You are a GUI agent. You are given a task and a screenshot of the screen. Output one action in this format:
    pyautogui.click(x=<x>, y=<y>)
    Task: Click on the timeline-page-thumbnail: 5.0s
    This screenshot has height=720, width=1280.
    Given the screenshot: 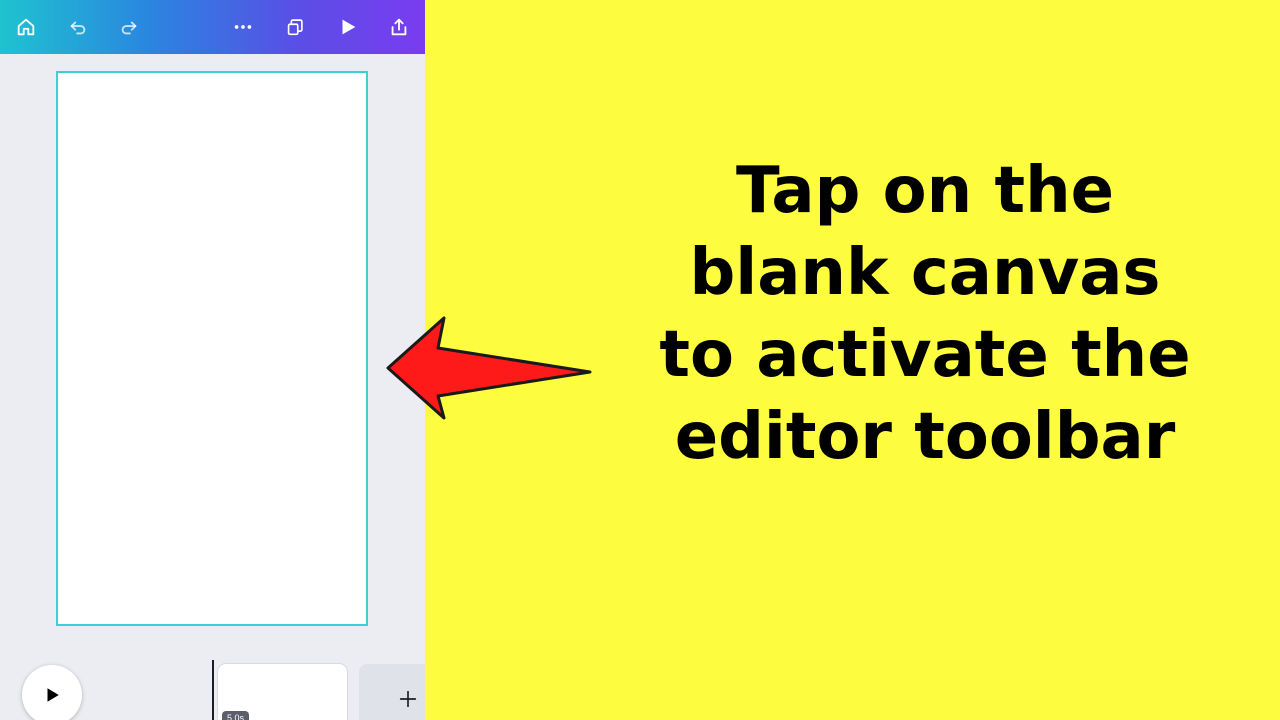 What is the action you would take?
    pyautogui.click(x=282, y=692)
    